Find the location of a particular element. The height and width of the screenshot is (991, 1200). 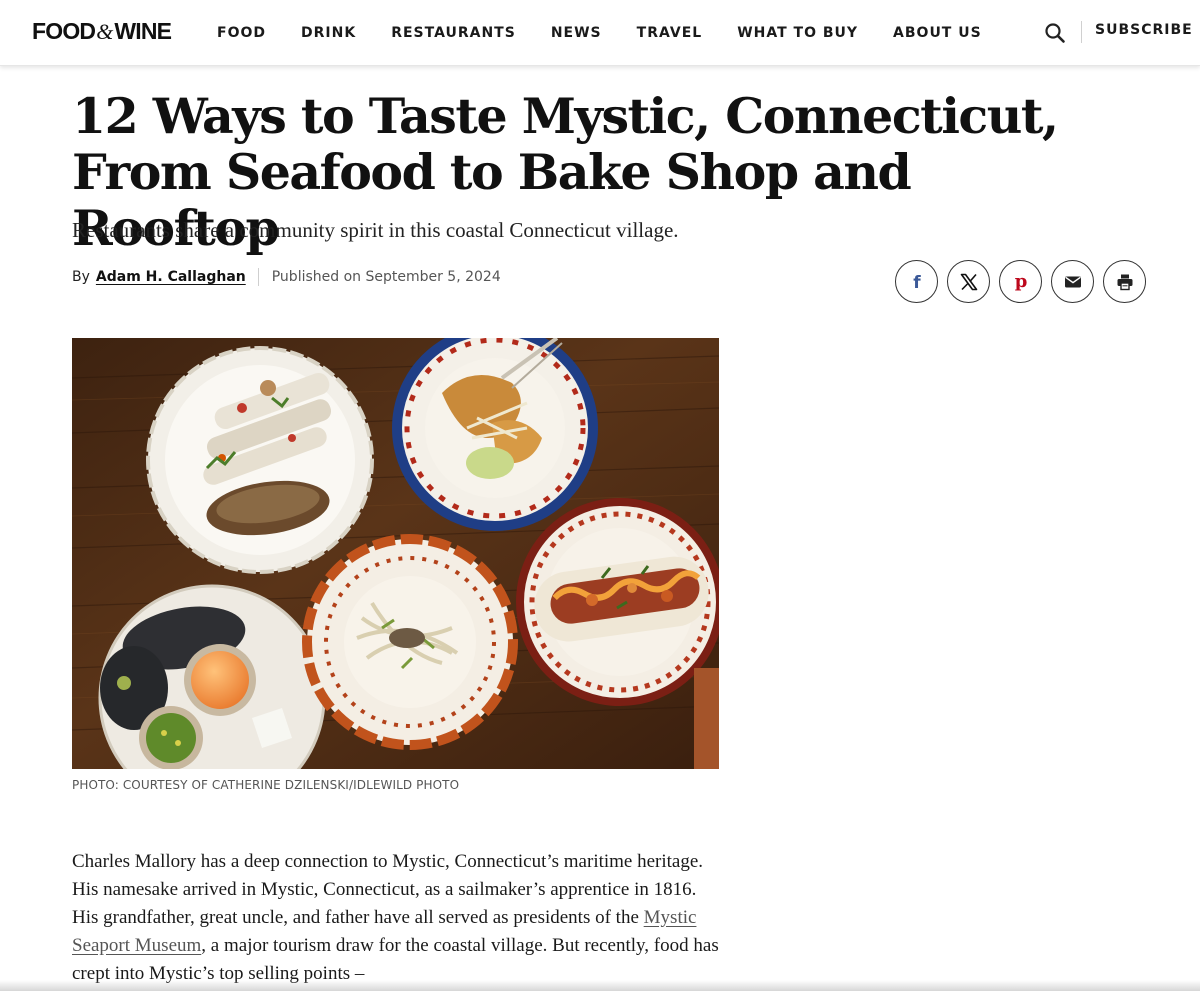

nav-item-what-to-buy: WHAT TO BUY is located at coordinates (797, 33).